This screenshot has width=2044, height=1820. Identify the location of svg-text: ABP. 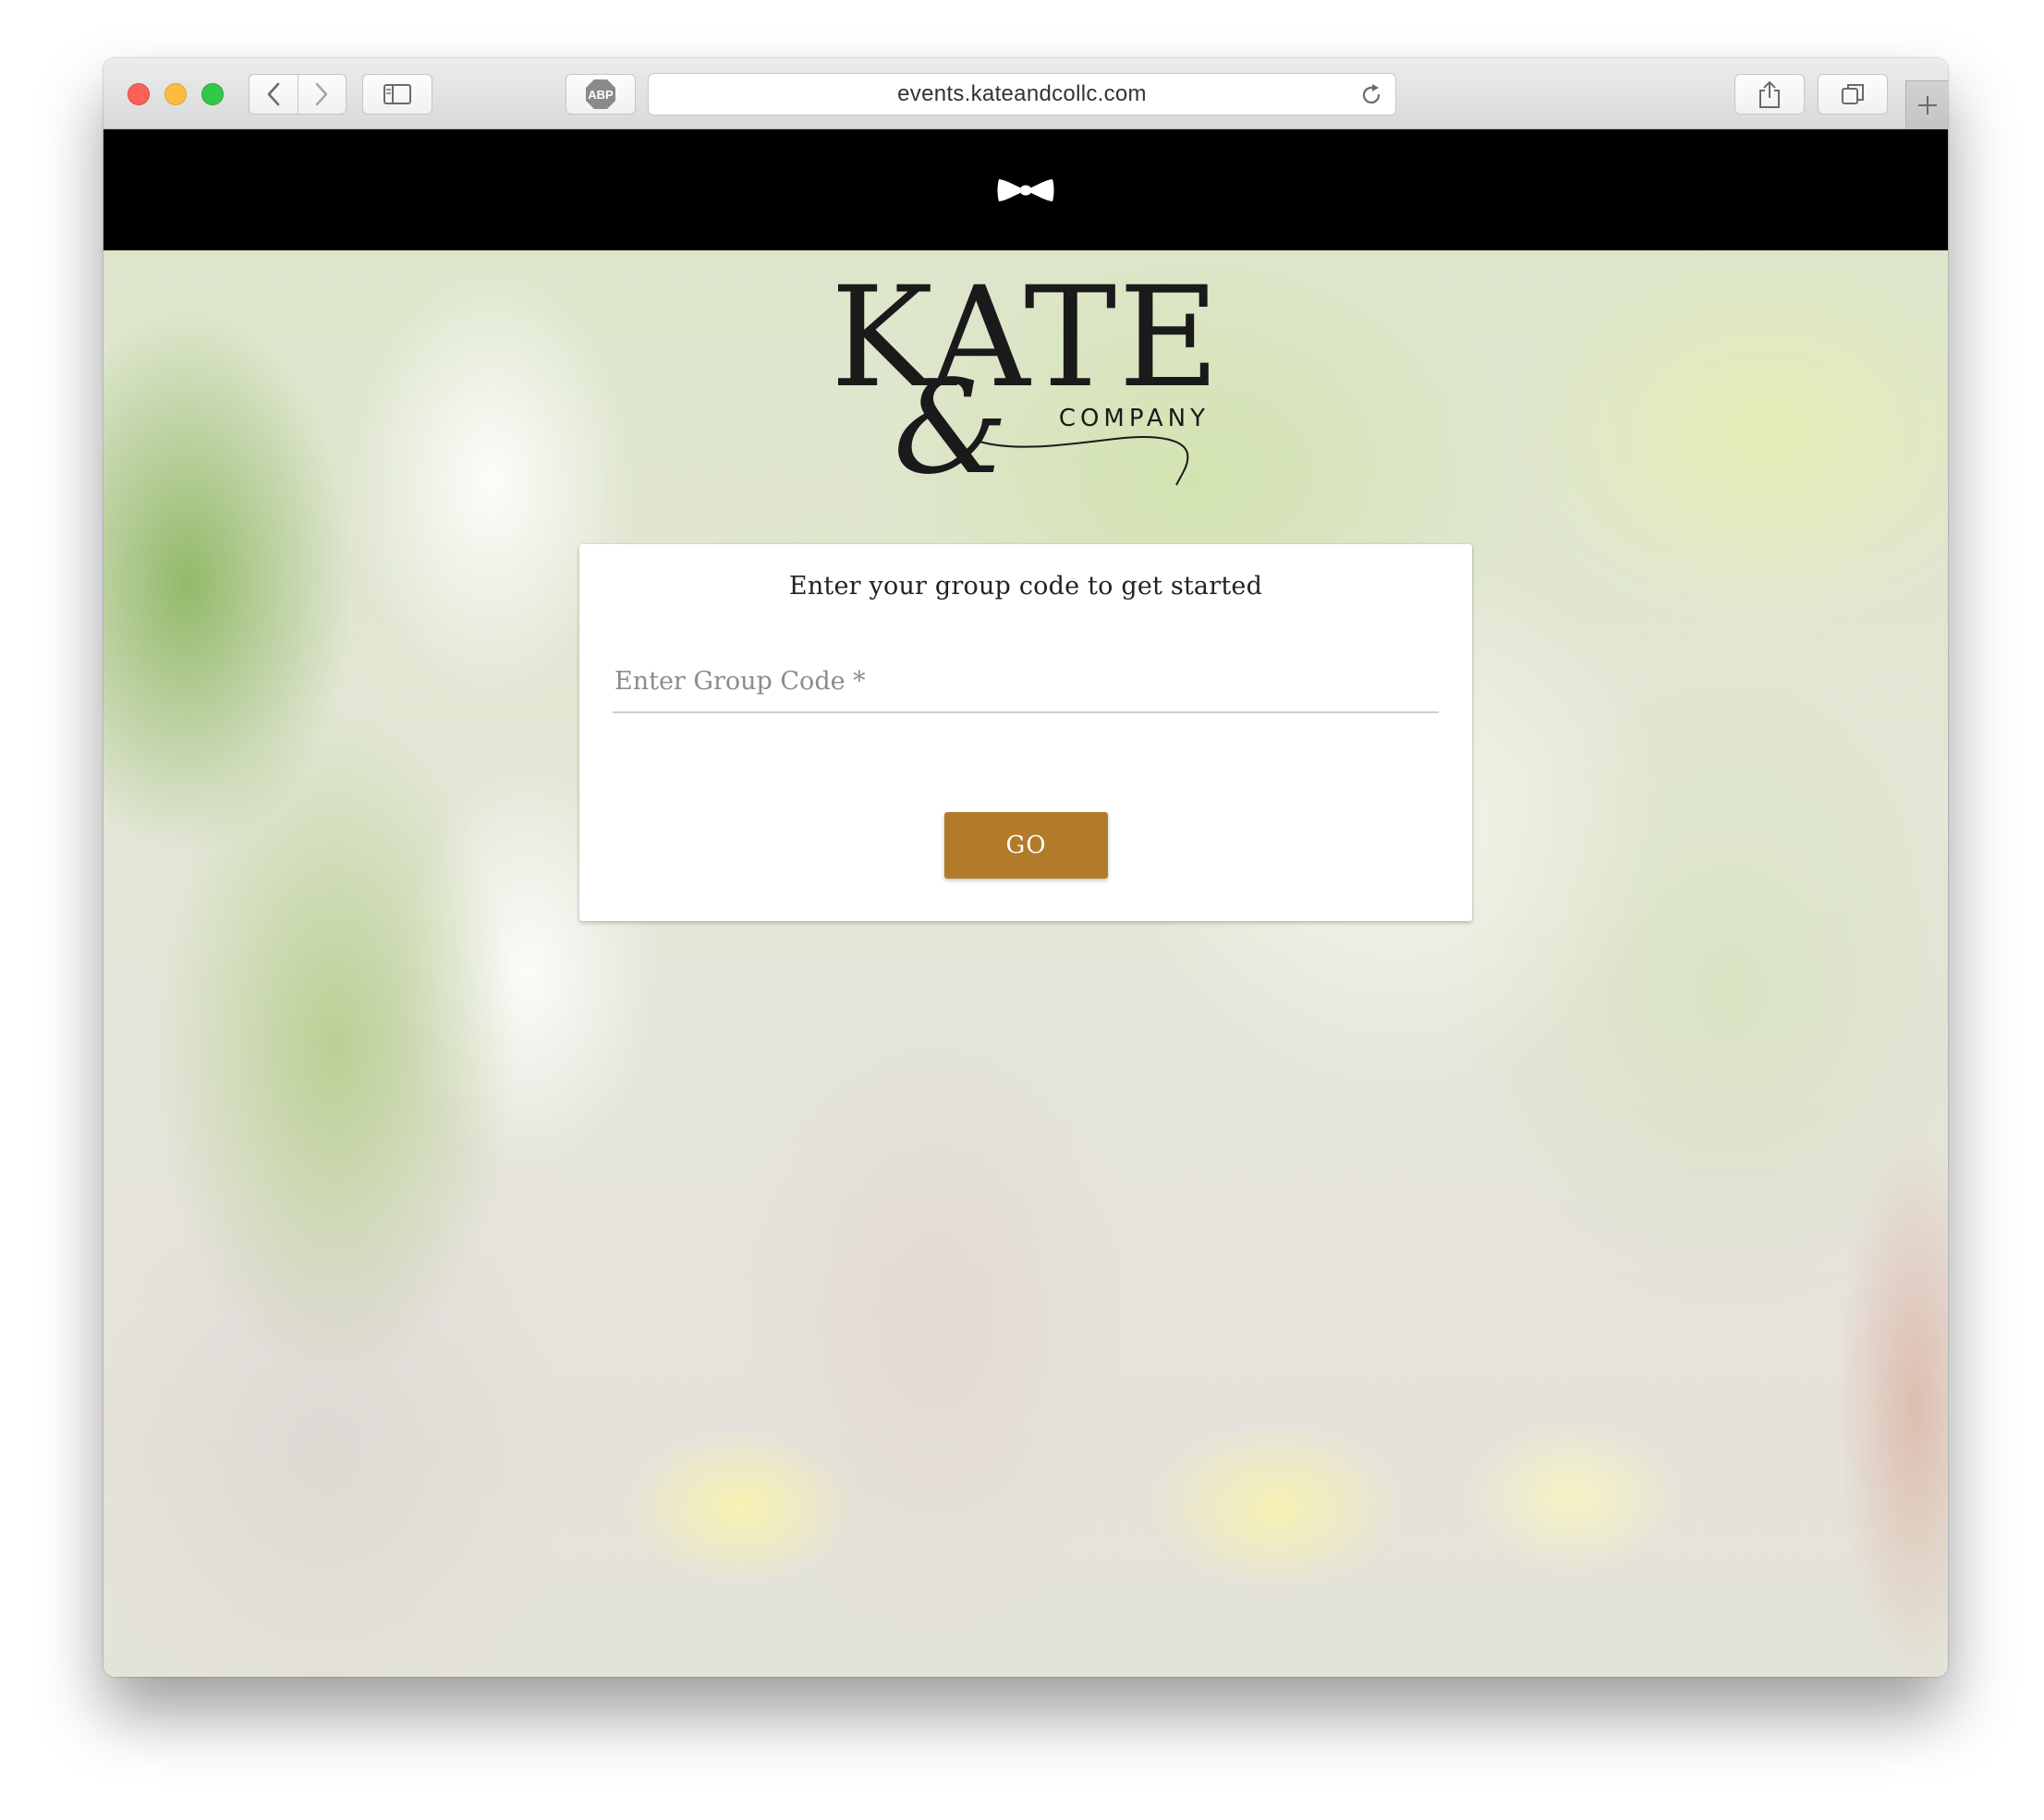
(601, 95).